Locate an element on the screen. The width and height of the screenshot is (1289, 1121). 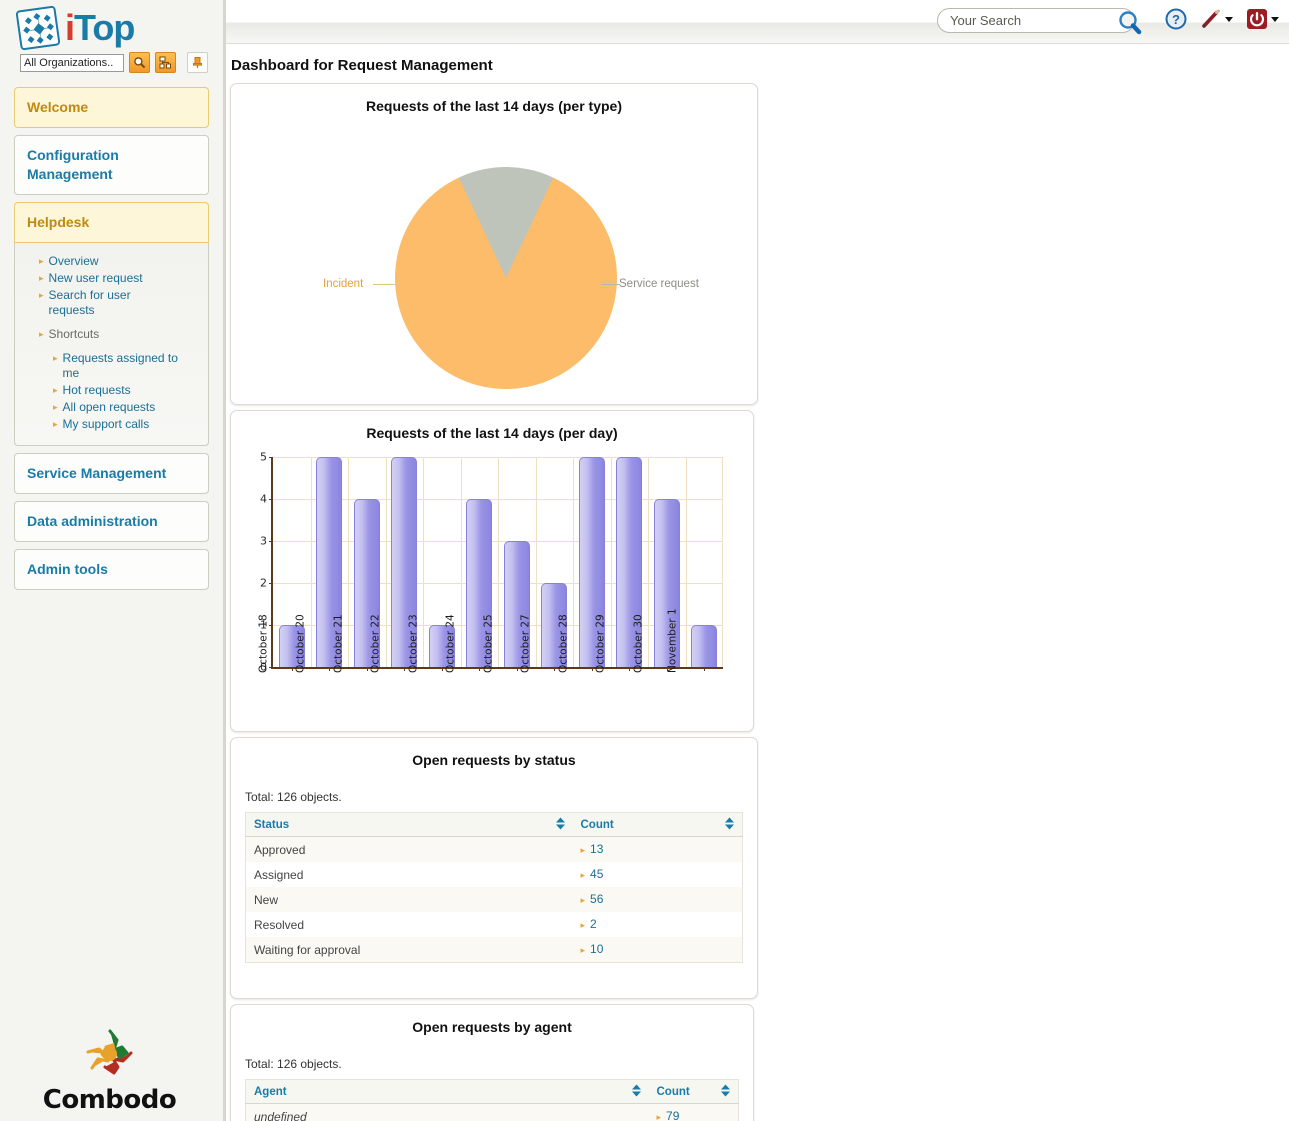
submenu-item-all-open-requests: ▸ All open requests is located at coordinates (112, 407).